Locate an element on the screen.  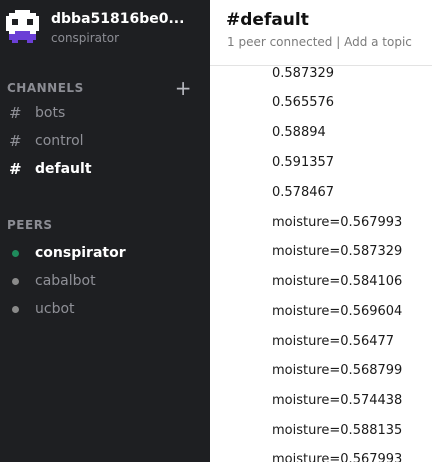
channel-label: default is located at coordinates (63, 169).